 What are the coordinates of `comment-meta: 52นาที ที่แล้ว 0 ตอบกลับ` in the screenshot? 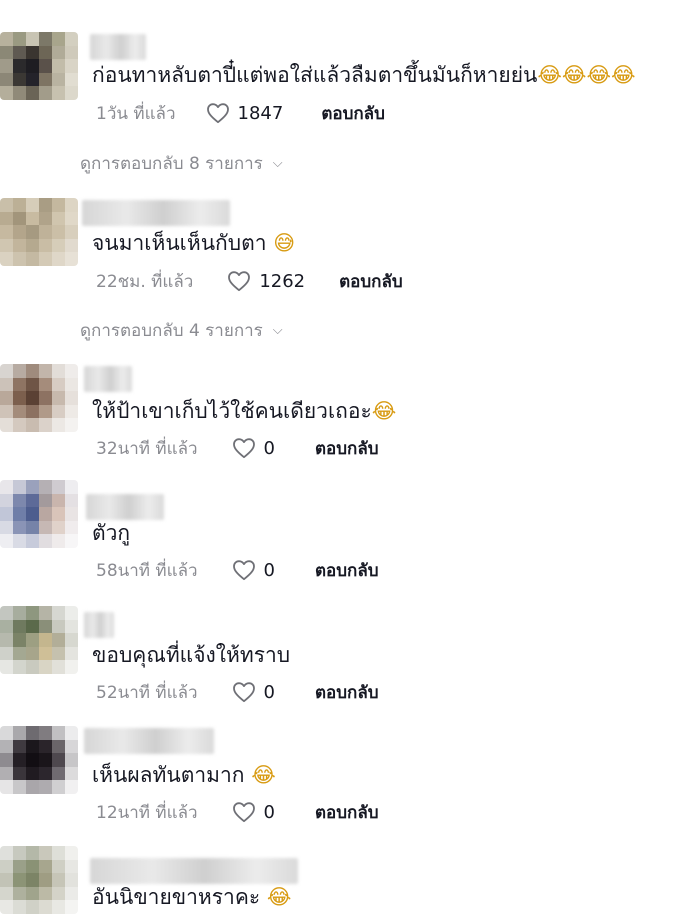 It's located at (237, 692).